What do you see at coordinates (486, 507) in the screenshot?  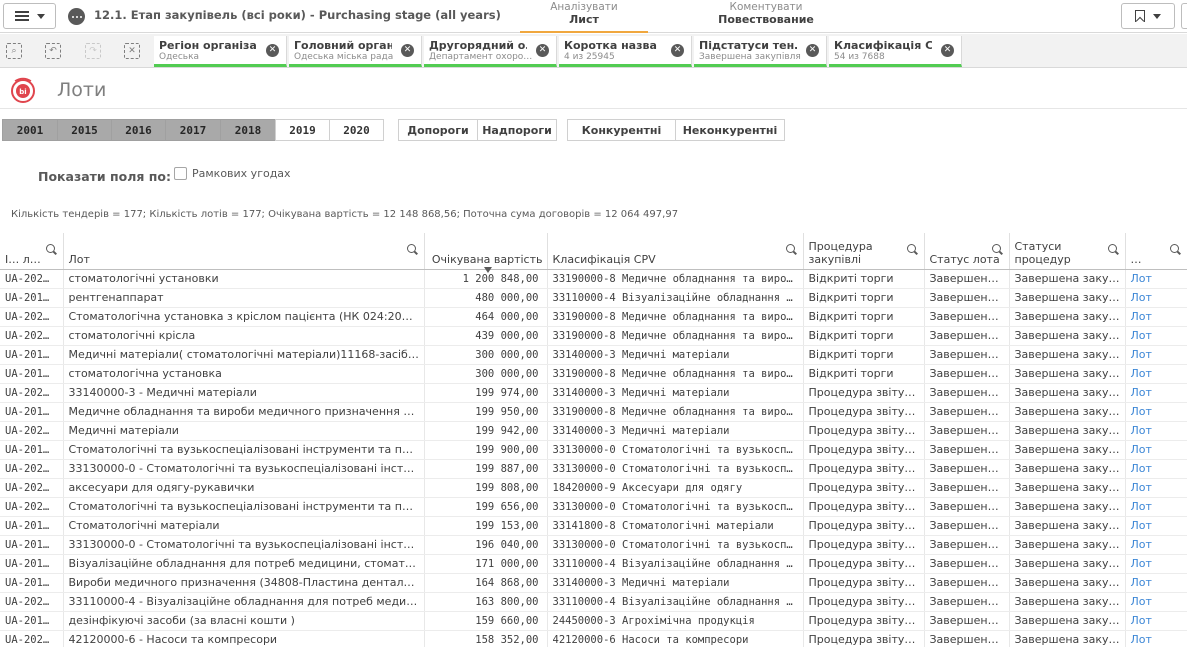 I see `table-cell: 199 656,00` at bounding box center [486, 507].